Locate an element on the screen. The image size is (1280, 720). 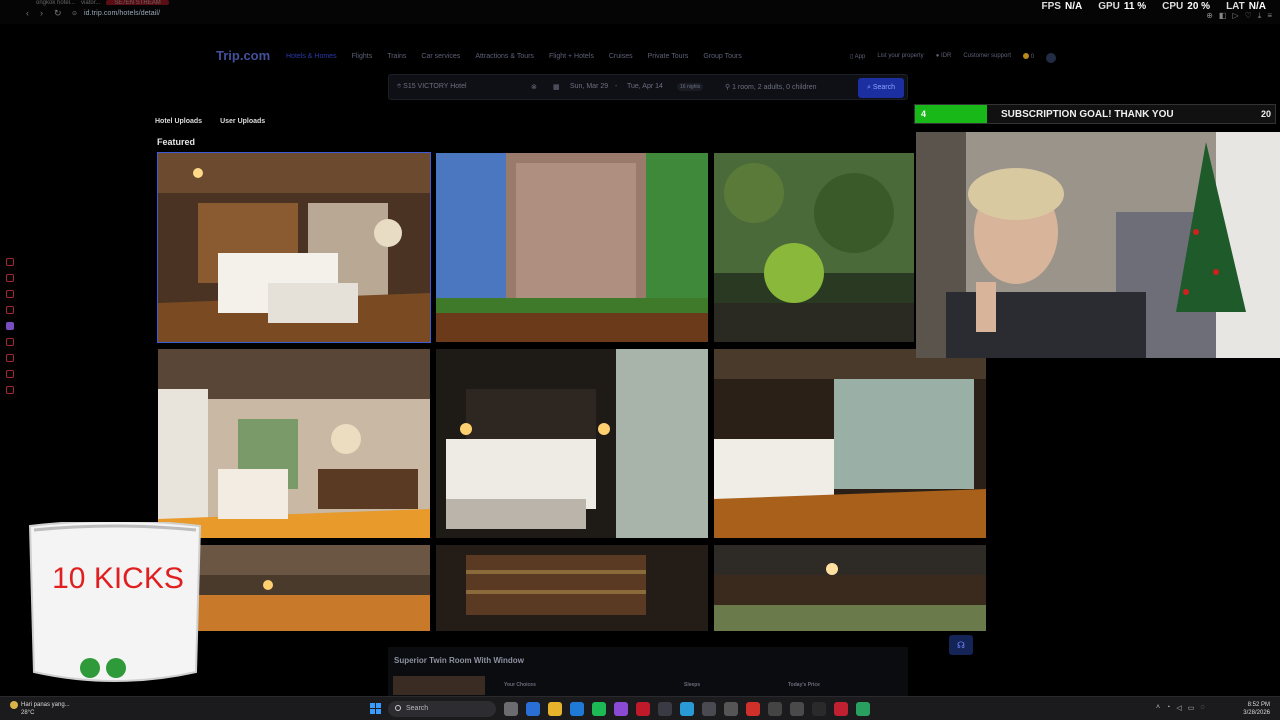
zoom-icon: ⊕ is located at coordinates (1209, 16).